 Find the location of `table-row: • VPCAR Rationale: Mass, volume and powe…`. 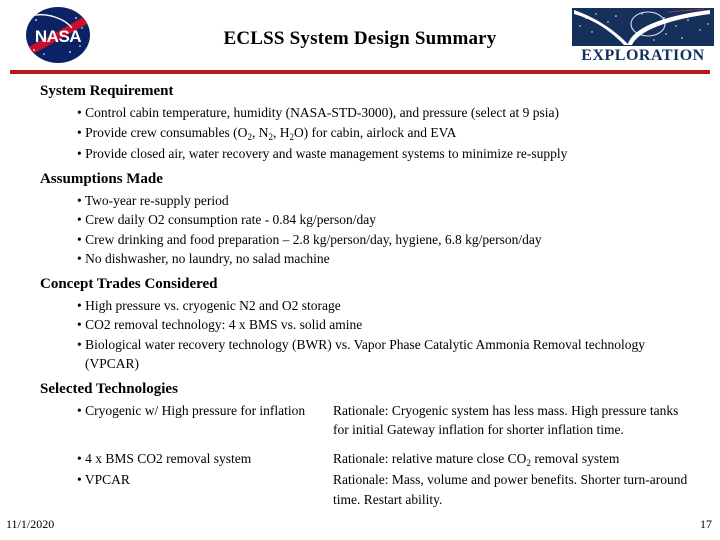

table-row: • VPCAR Rationale: Mass, volume and powe… is located at coordinates (387, 489).